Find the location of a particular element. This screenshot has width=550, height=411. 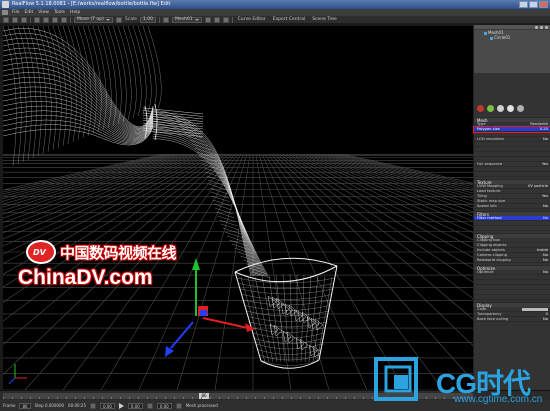

property-label: Static map size is located at coordinates (491, 201).